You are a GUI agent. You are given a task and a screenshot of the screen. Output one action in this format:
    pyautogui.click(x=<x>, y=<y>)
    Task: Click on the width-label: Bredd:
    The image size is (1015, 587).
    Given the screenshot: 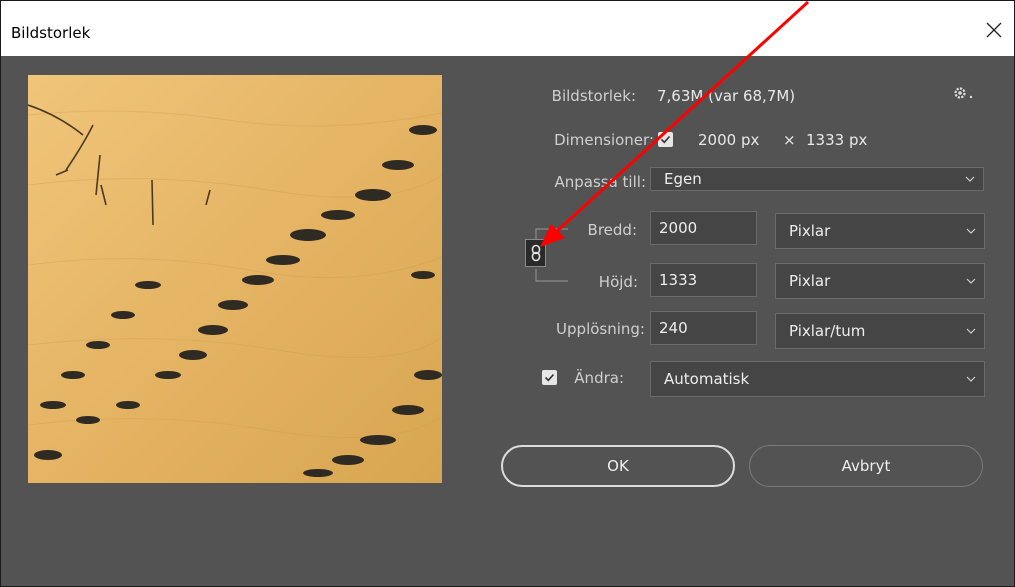 What is the action you would take?
    pyautogui.click(x=612, y=230)
    